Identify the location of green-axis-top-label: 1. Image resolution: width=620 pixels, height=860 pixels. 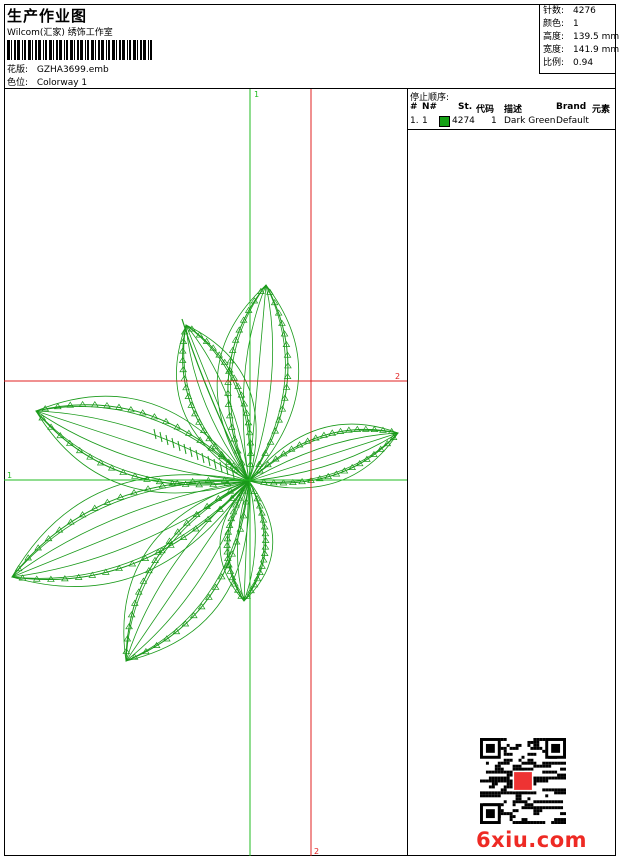
(256, 94).